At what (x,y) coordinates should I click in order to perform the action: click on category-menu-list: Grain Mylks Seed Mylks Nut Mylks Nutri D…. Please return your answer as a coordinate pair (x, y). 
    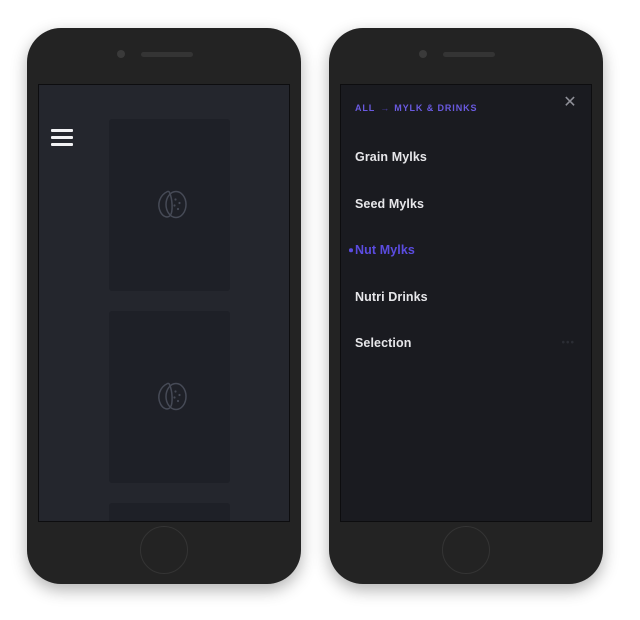
    Looking at the image, I should click on (466, 250).